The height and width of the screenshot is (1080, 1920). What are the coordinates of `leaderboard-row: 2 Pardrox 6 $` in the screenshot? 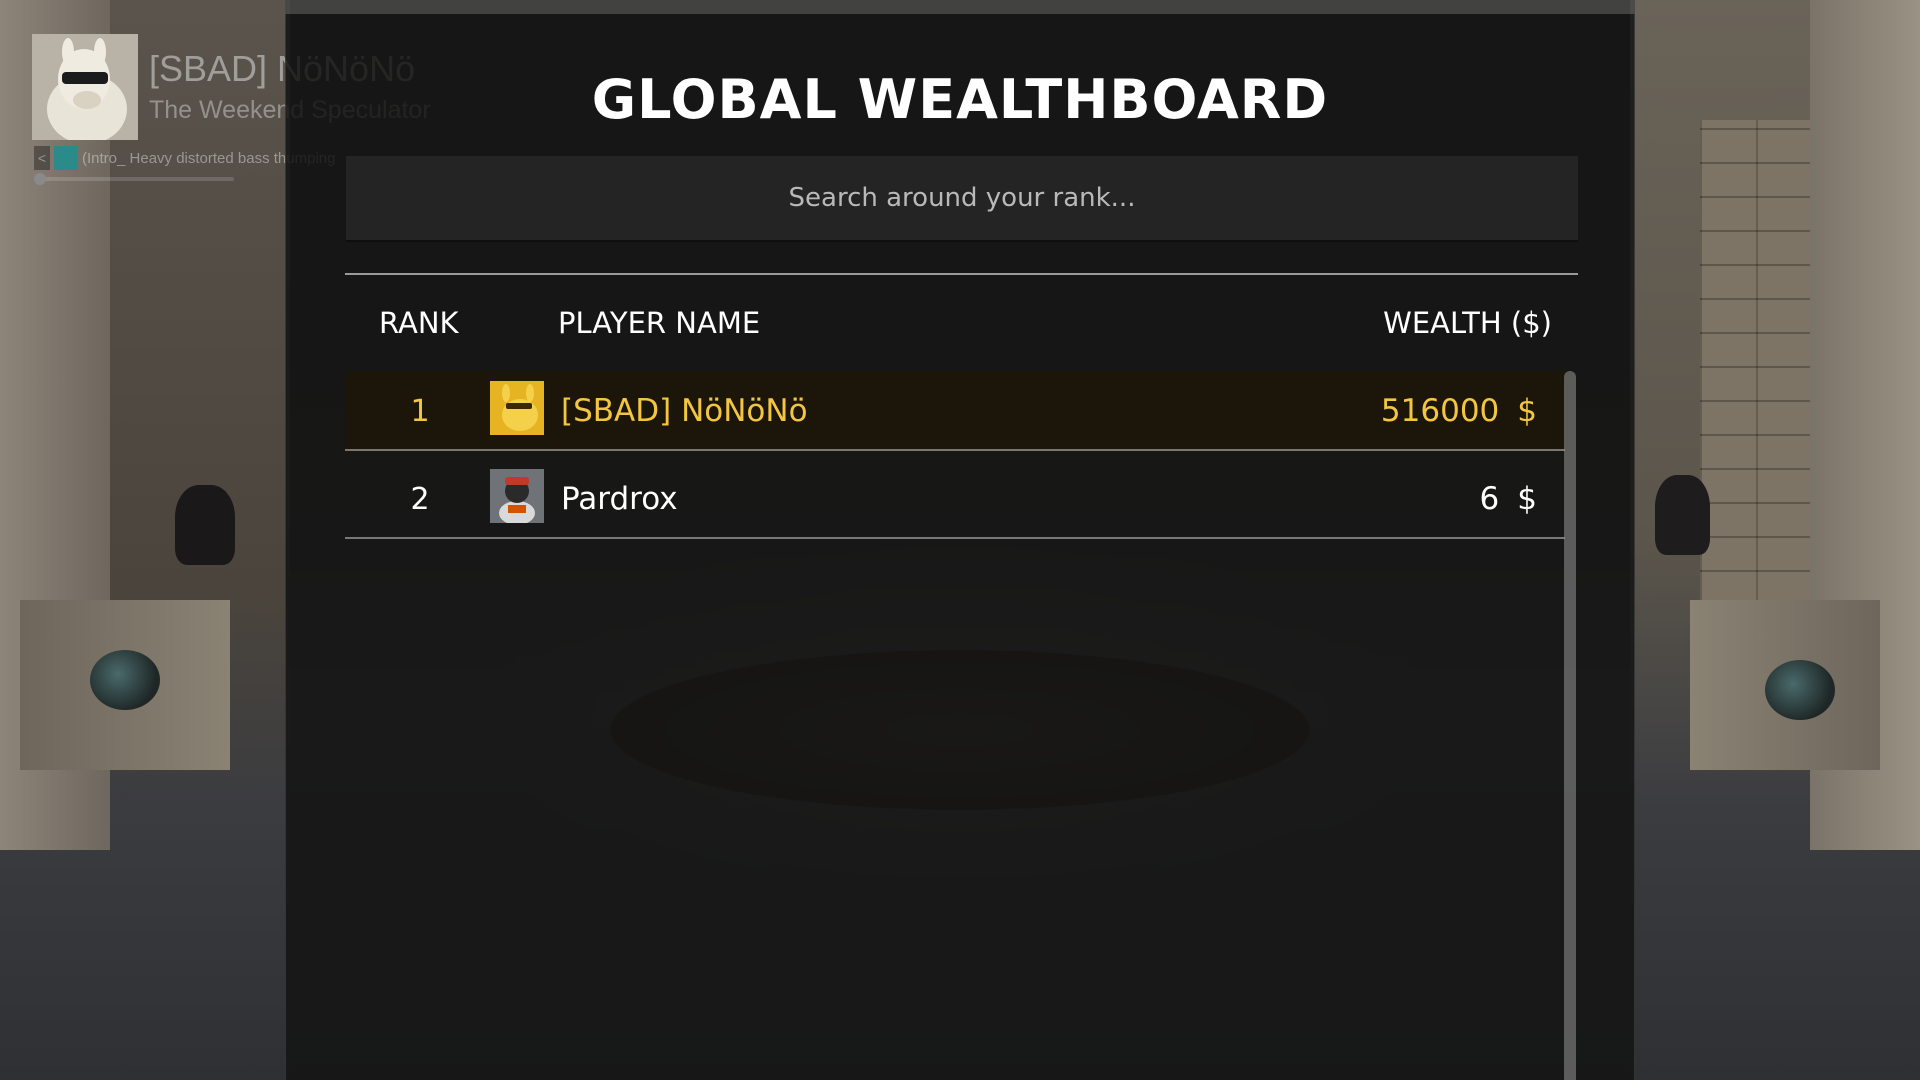 It's located at (955, 499).